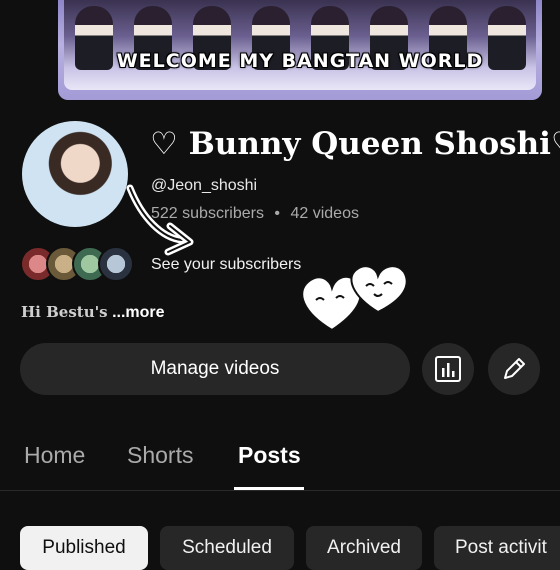  What do you see at coordinates (269, 488) in the screenshot?
I see `active-tab-indicator` at bounding box center [269, 488].